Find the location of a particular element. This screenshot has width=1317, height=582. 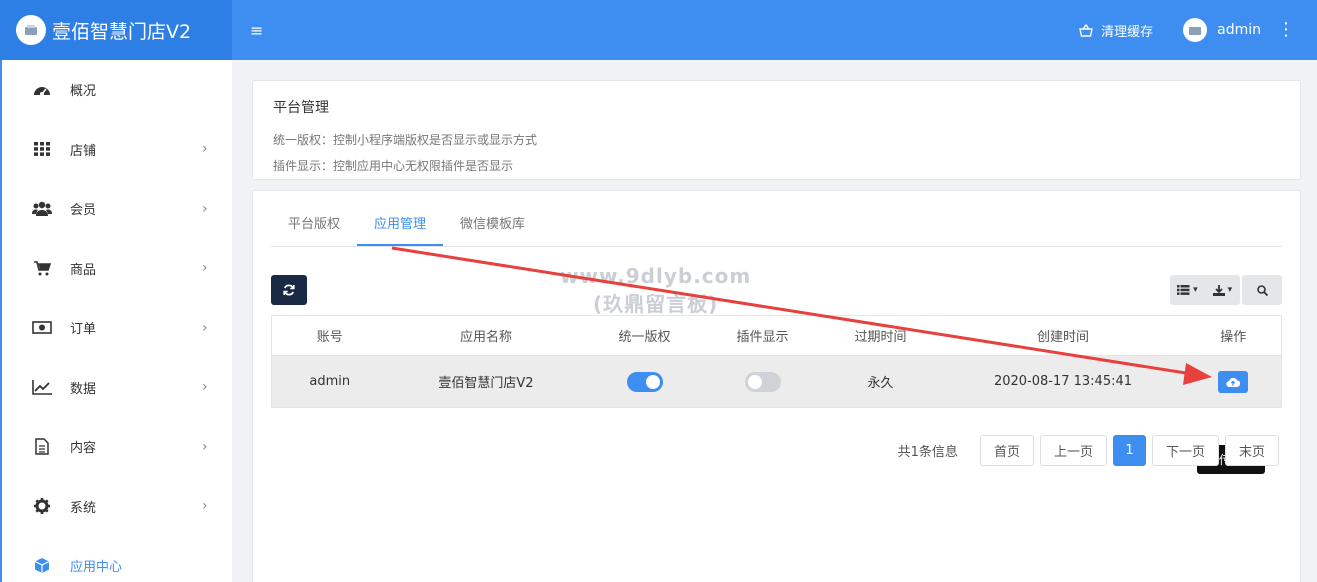

cell-account: admin is located at coordinates (329, 381).